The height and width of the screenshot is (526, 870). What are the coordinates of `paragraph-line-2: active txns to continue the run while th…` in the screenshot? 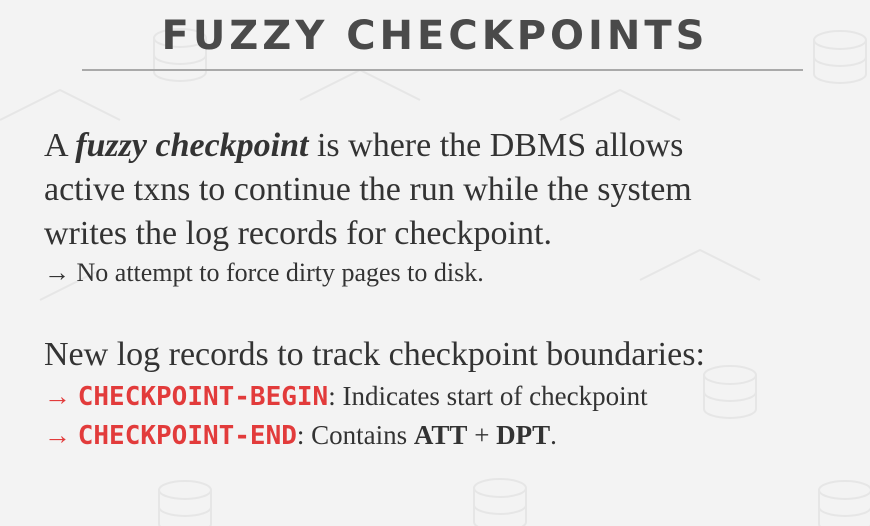 It's located at (368, 189).